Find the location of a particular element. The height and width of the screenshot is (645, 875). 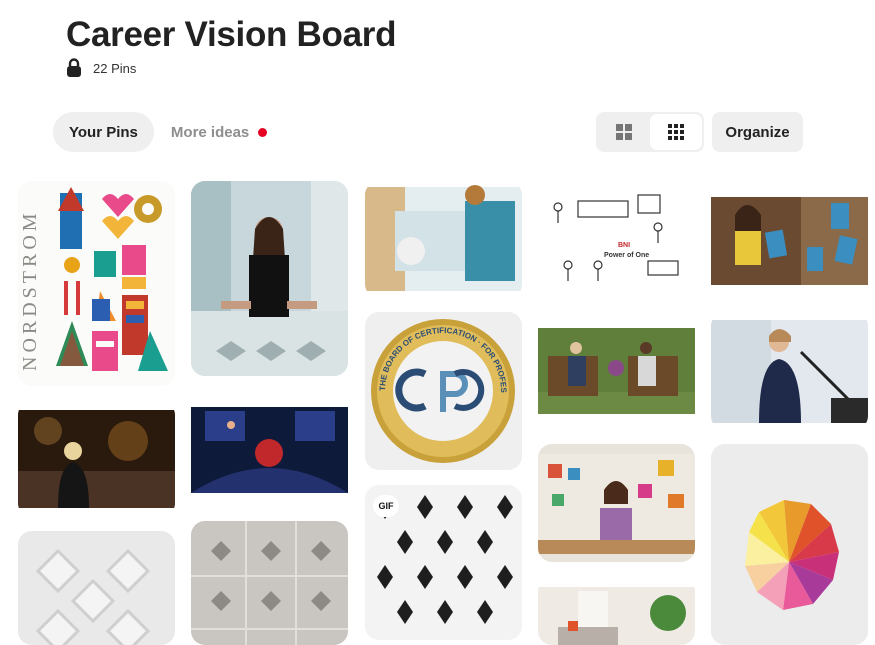

grid-compact-icon is located at coordinates (676, 132).